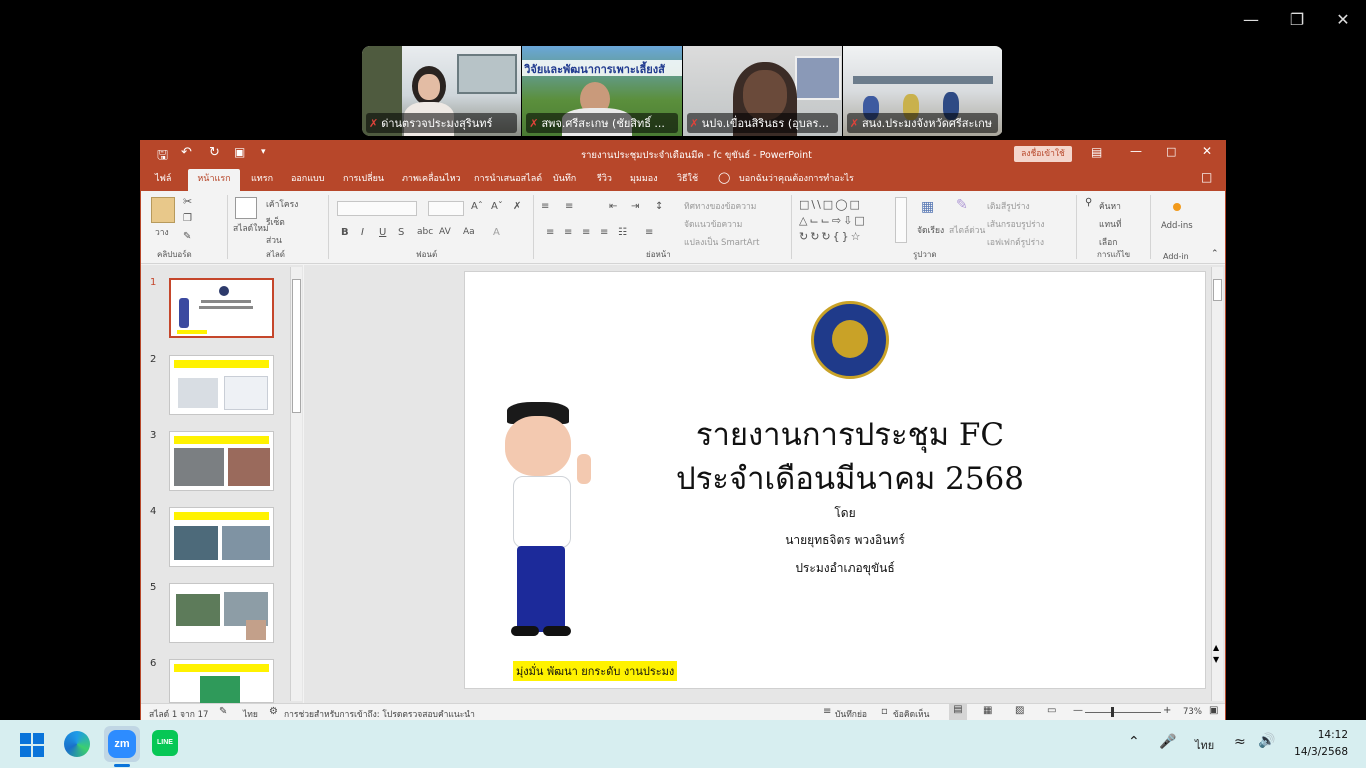 This screenshot has height=768, width=1366. What do you see at coordinates (187, 218) in the screenshot?
I see `copy-icon: ❐` at bounding box center [187, 218].